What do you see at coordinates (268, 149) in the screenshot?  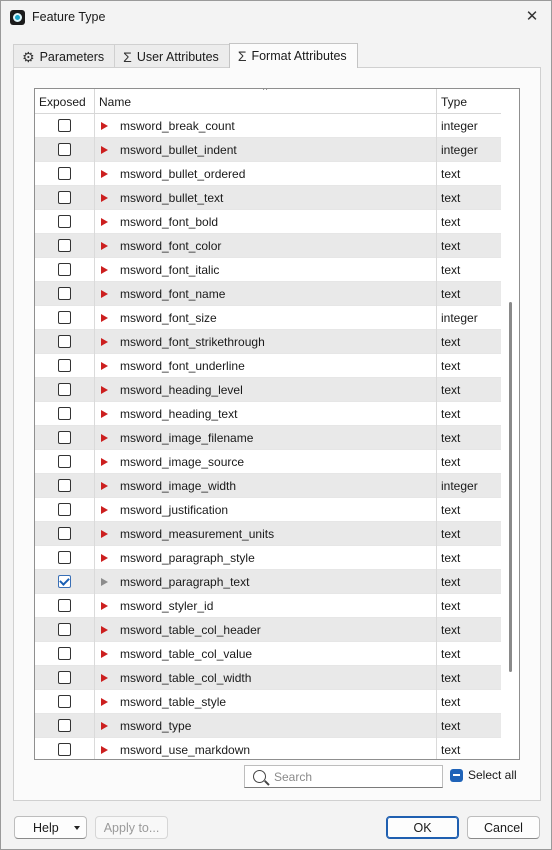 I see `table-row: msword_bullet_indent integer` at bounding box center [268, 149].